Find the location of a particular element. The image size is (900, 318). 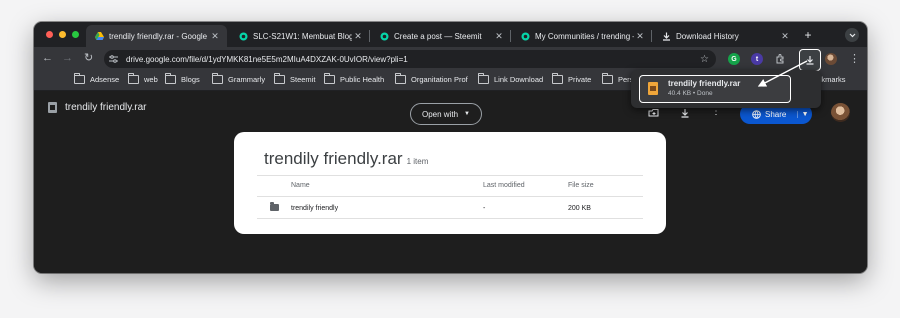

annotation-arrow is located at coordinates (782, 73).